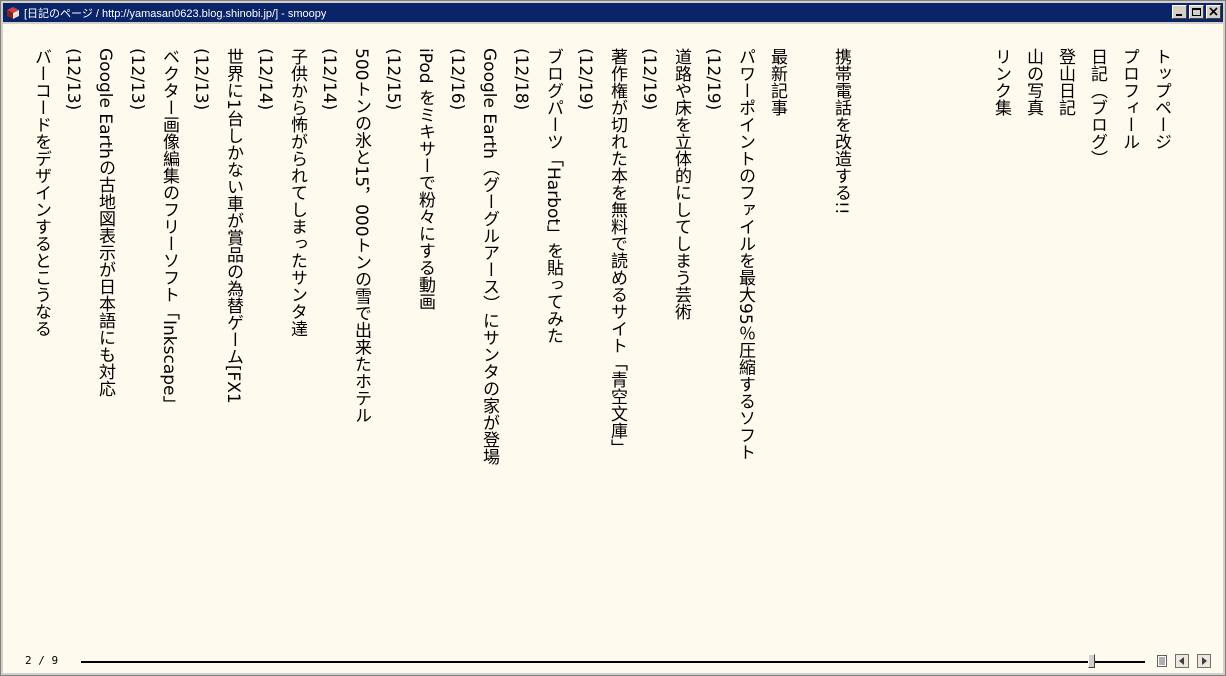 Image resolution: width=1226 pixels, height=676 pixels. Describe the element at coordinates (617, 252) in the screenshot. I see `recent-entry-title: 著作権が切れた本を無料で読めるサイト「青空文庫」` at that location.